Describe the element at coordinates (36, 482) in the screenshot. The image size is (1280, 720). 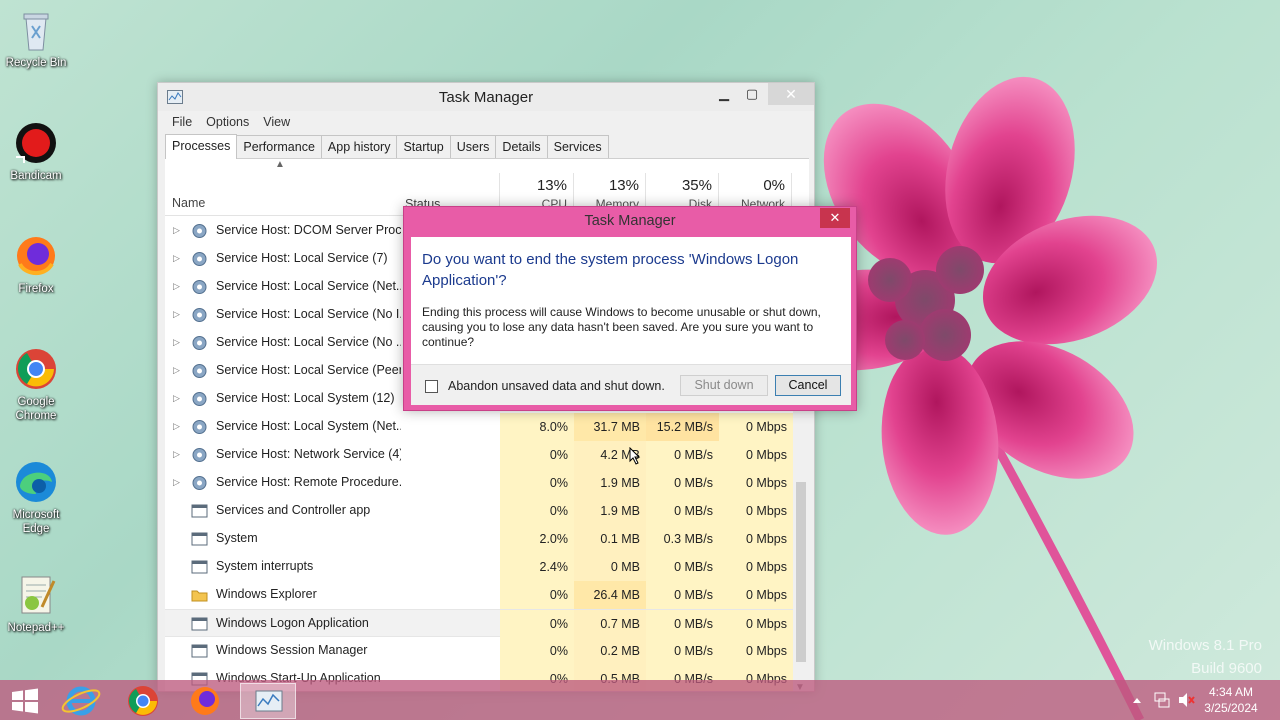
I see `edge-icon` at that location.